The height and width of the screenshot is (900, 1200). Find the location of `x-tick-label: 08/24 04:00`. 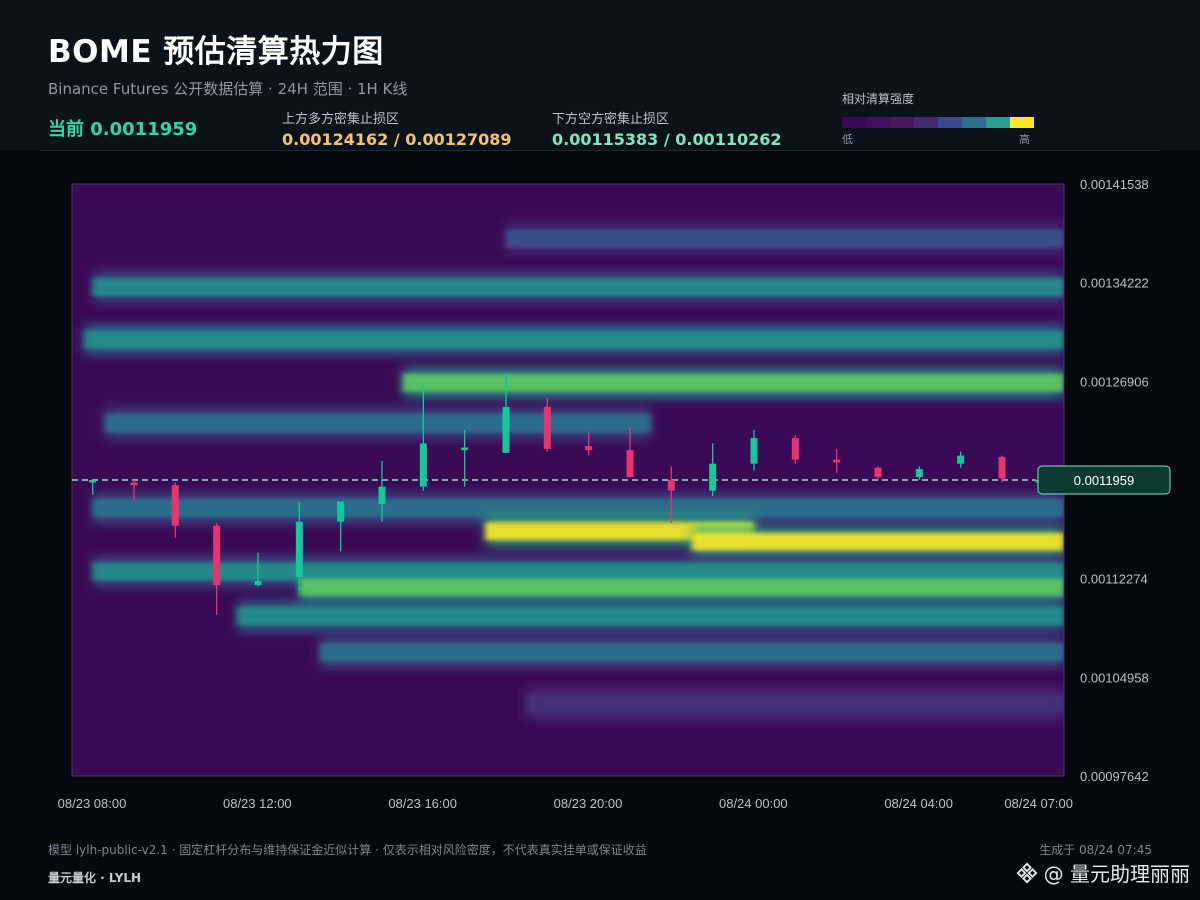

x-tick-label: 08/24 04:00 is located at coordinates (918, 803).